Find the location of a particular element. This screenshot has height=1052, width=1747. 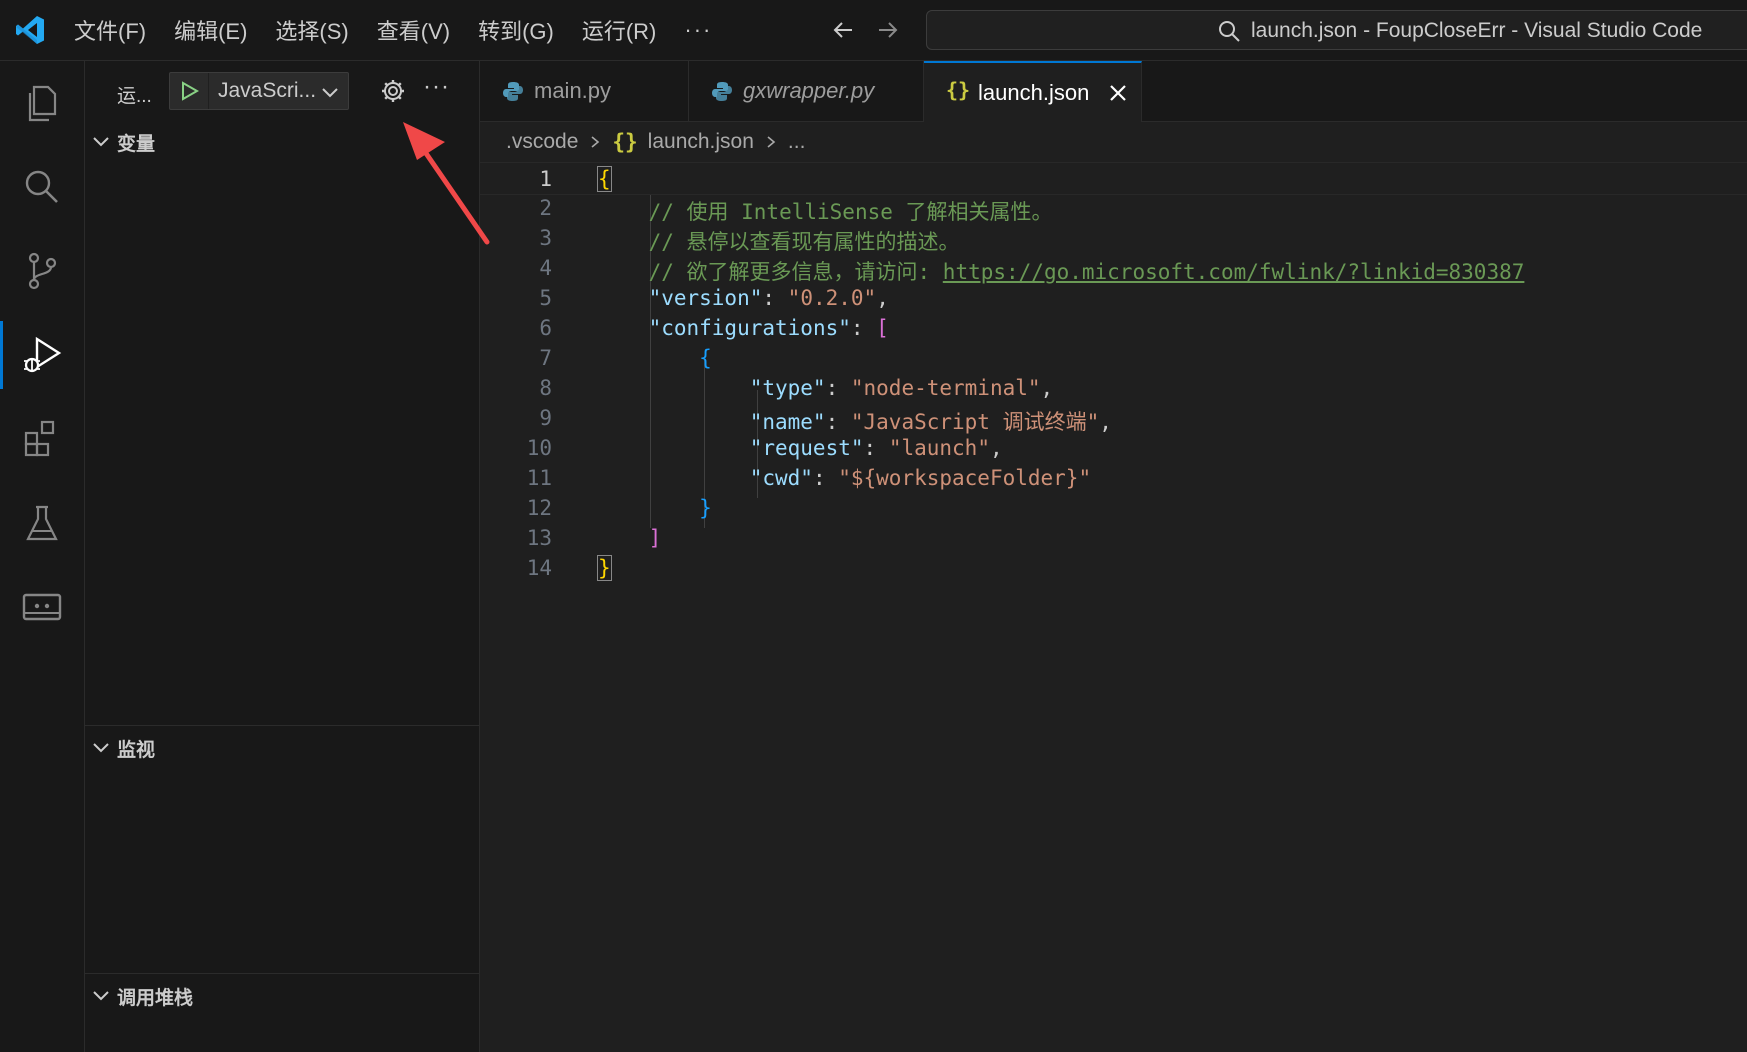

line-number: 9 is located at coordinates (545, 418).